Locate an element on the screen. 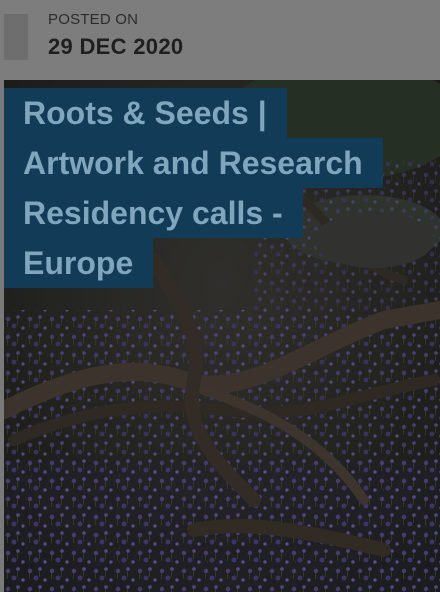 The height and width of the screenshot is (592, 440). posted-date: 29 DEC 2020 is located at coordinates (116, 46).